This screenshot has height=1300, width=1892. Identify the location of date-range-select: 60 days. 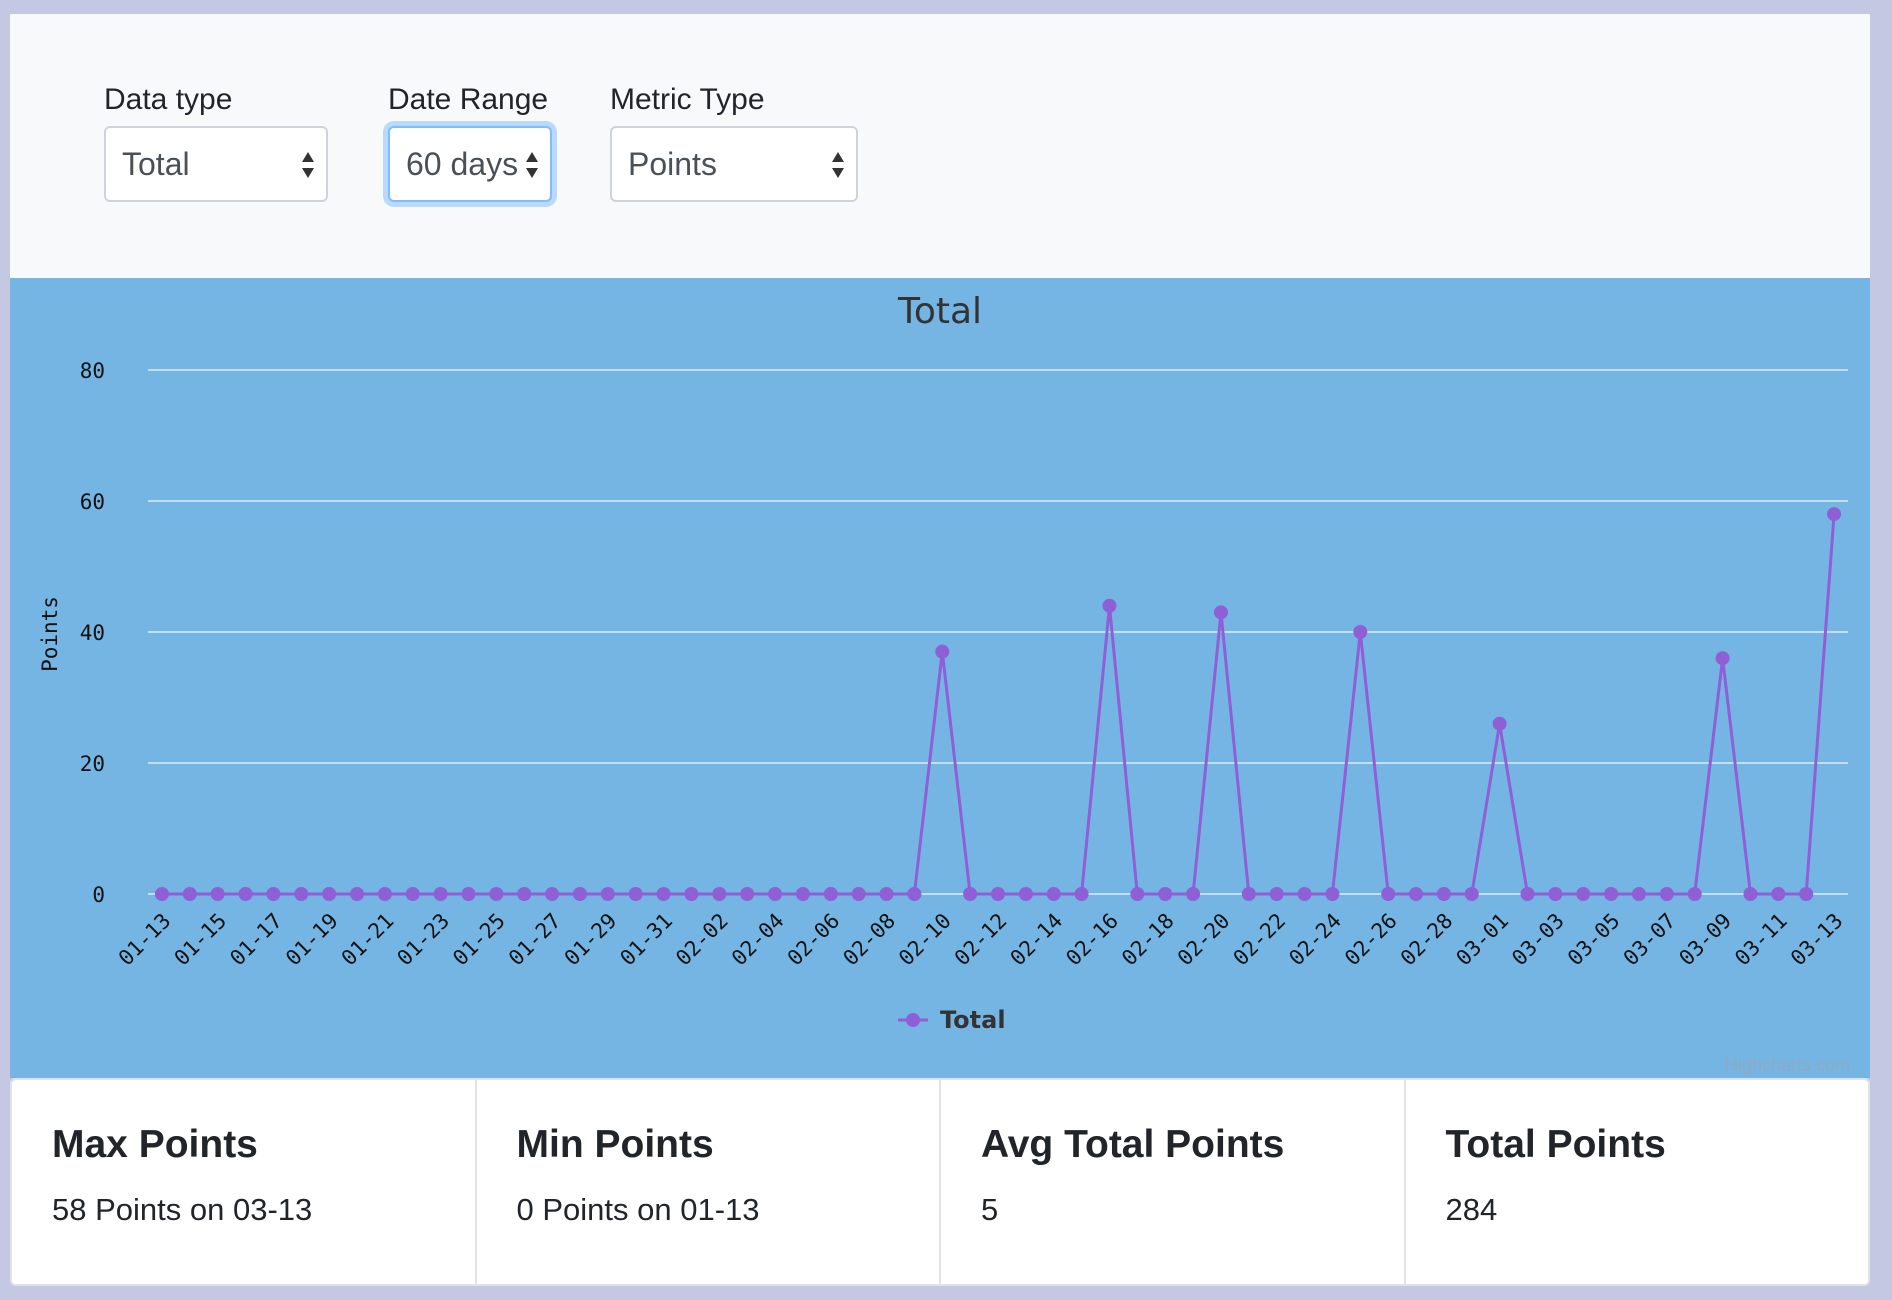
(470, 164).